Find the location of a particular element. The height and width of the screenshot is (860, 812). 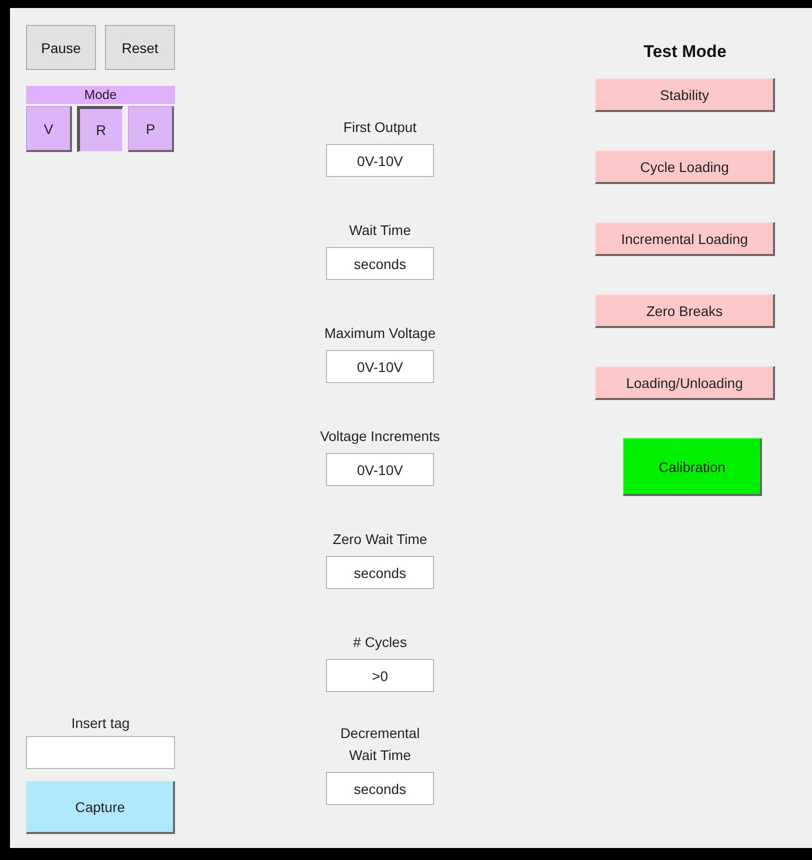

mode-toggle-button: R is located at coordinates (100, 129).